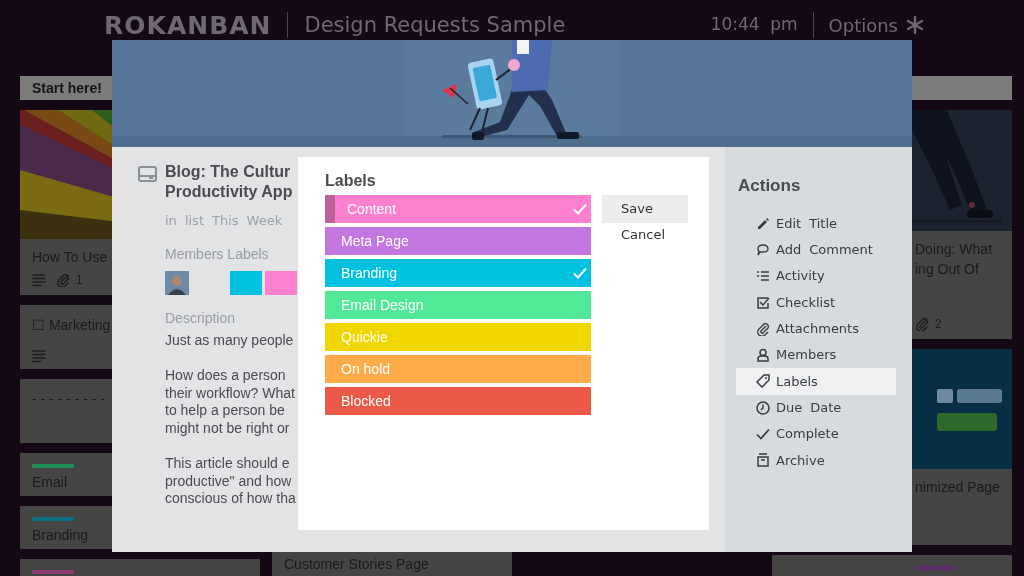  Describe the element at coordinates (435, 25) in the screenshot. I see `board-title: Design Requests Sample` at that location.